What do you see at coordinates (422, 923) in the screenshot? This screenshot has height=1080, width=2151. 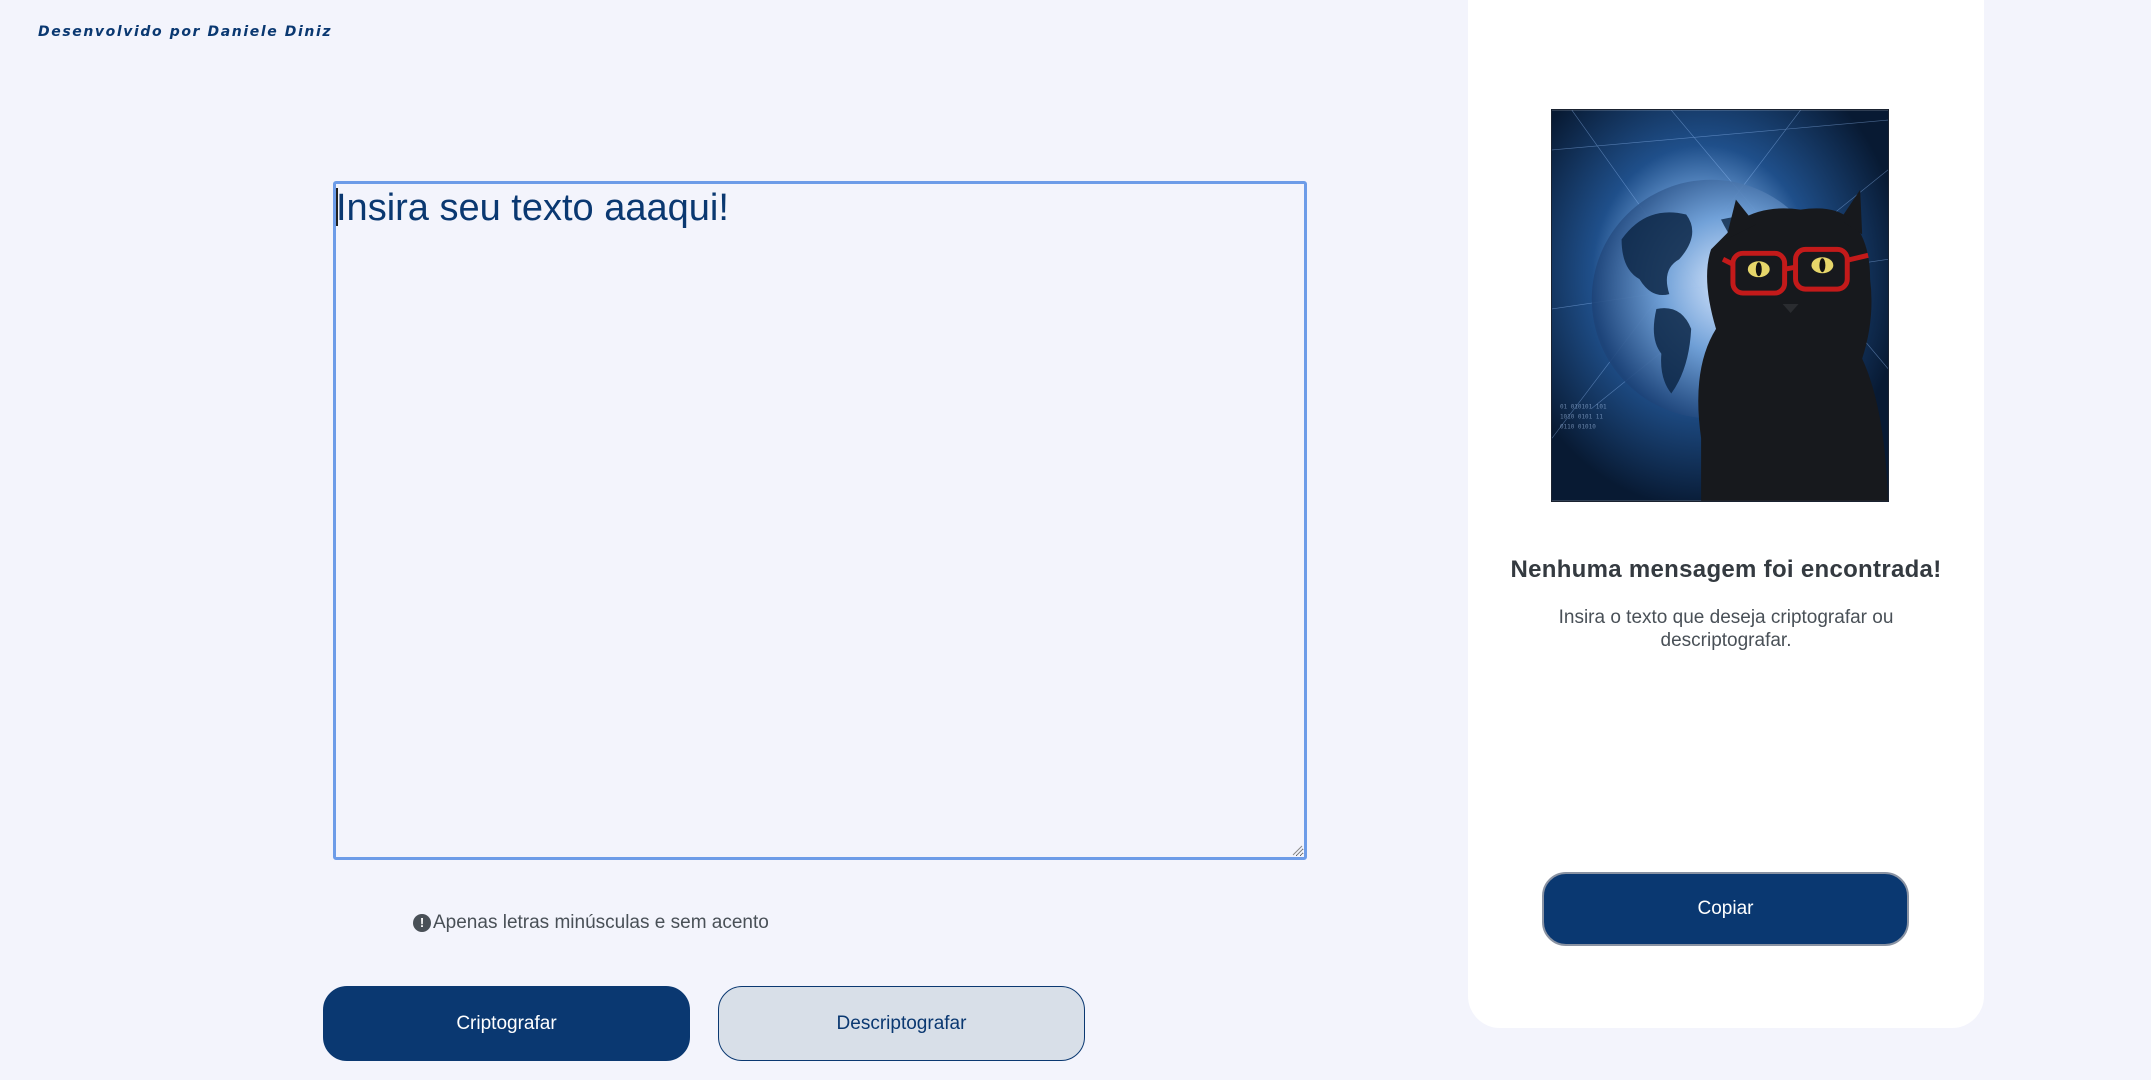 I see `exclamation-circle-icon: !` at bounding box center [422, 923].